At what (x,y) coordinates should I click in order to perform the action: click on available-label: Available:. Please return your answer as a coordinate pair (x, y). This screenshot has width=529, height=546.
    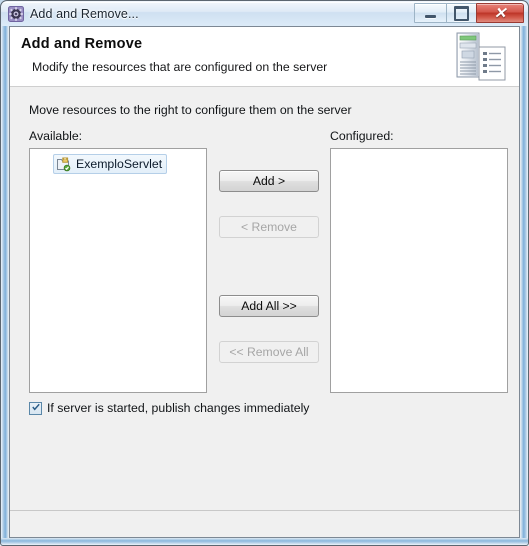
    Looking at the image, I should click on (56, 136).